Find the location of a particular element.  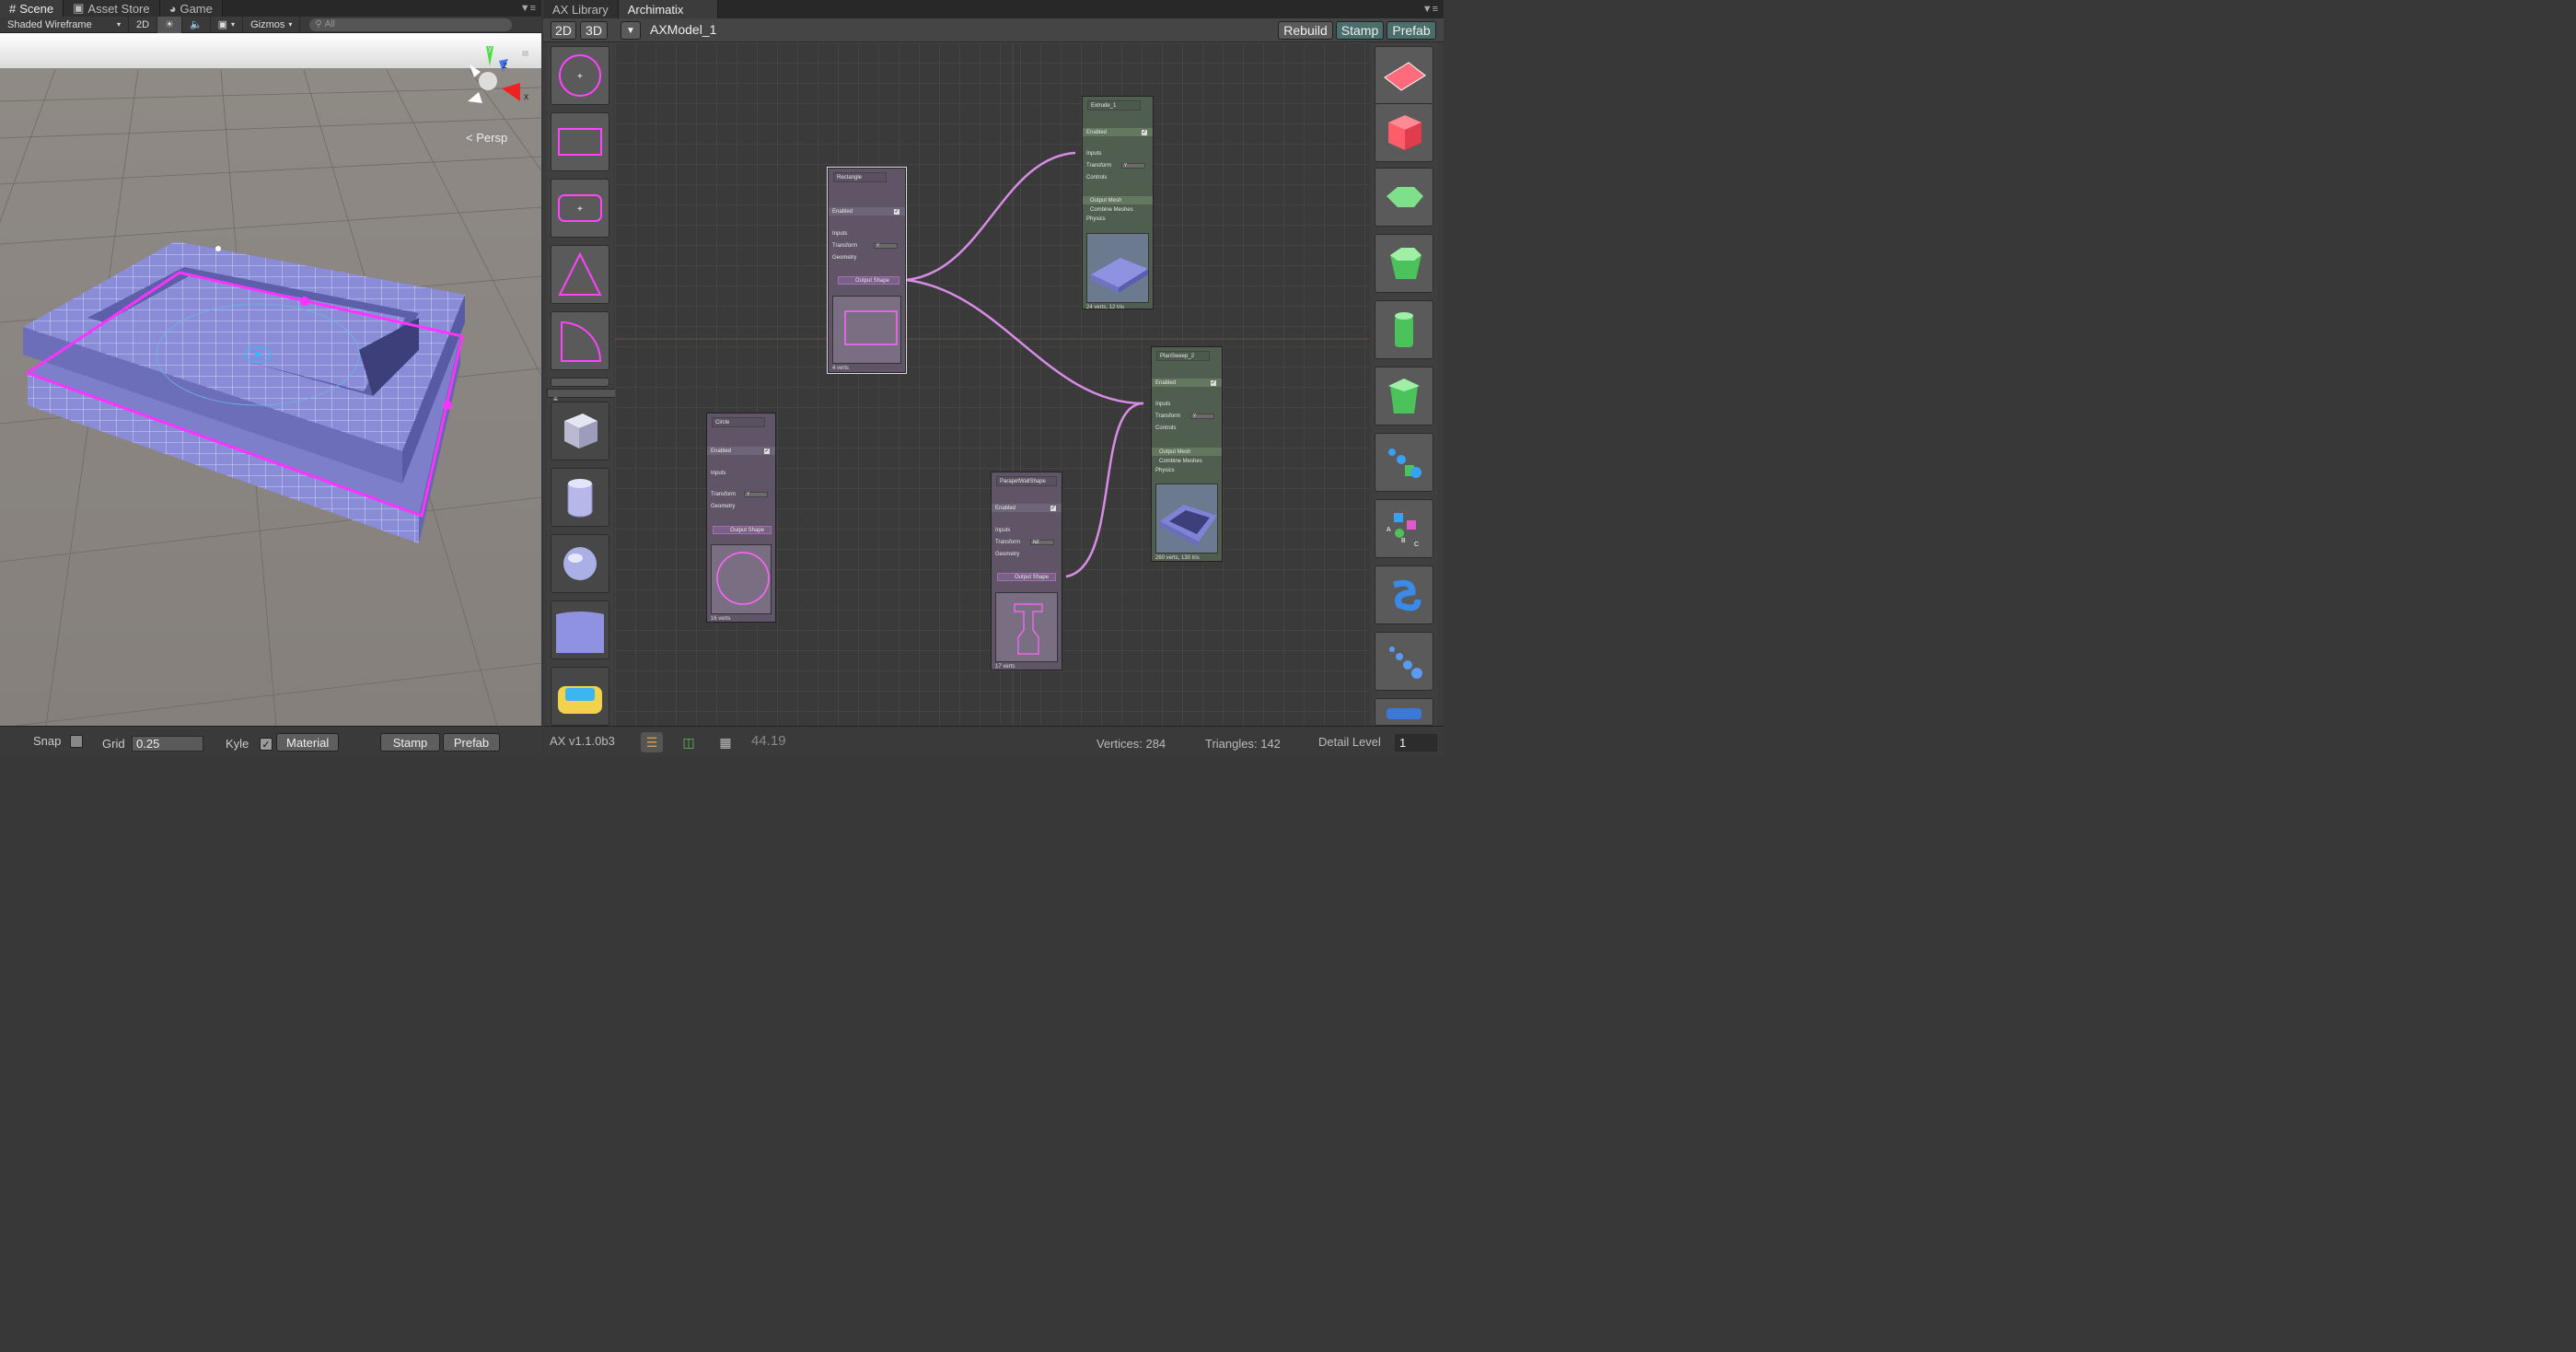

node-title: Circle is located at coordinates (738, 422).